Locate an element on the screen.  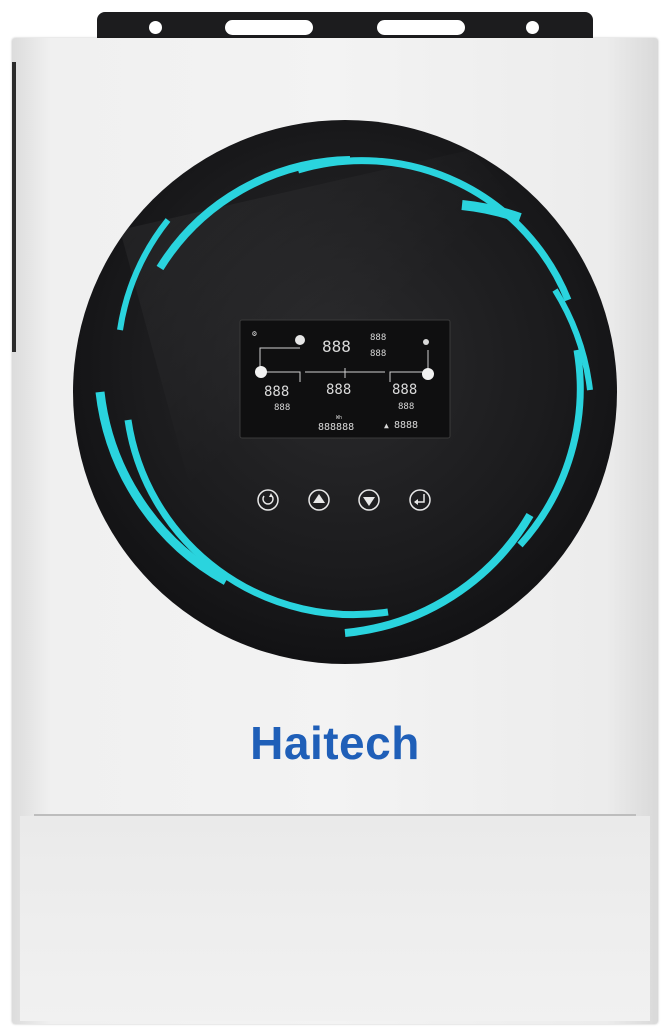
lcd-grid-icon: ⚙ is located at coordinates (254, 333).